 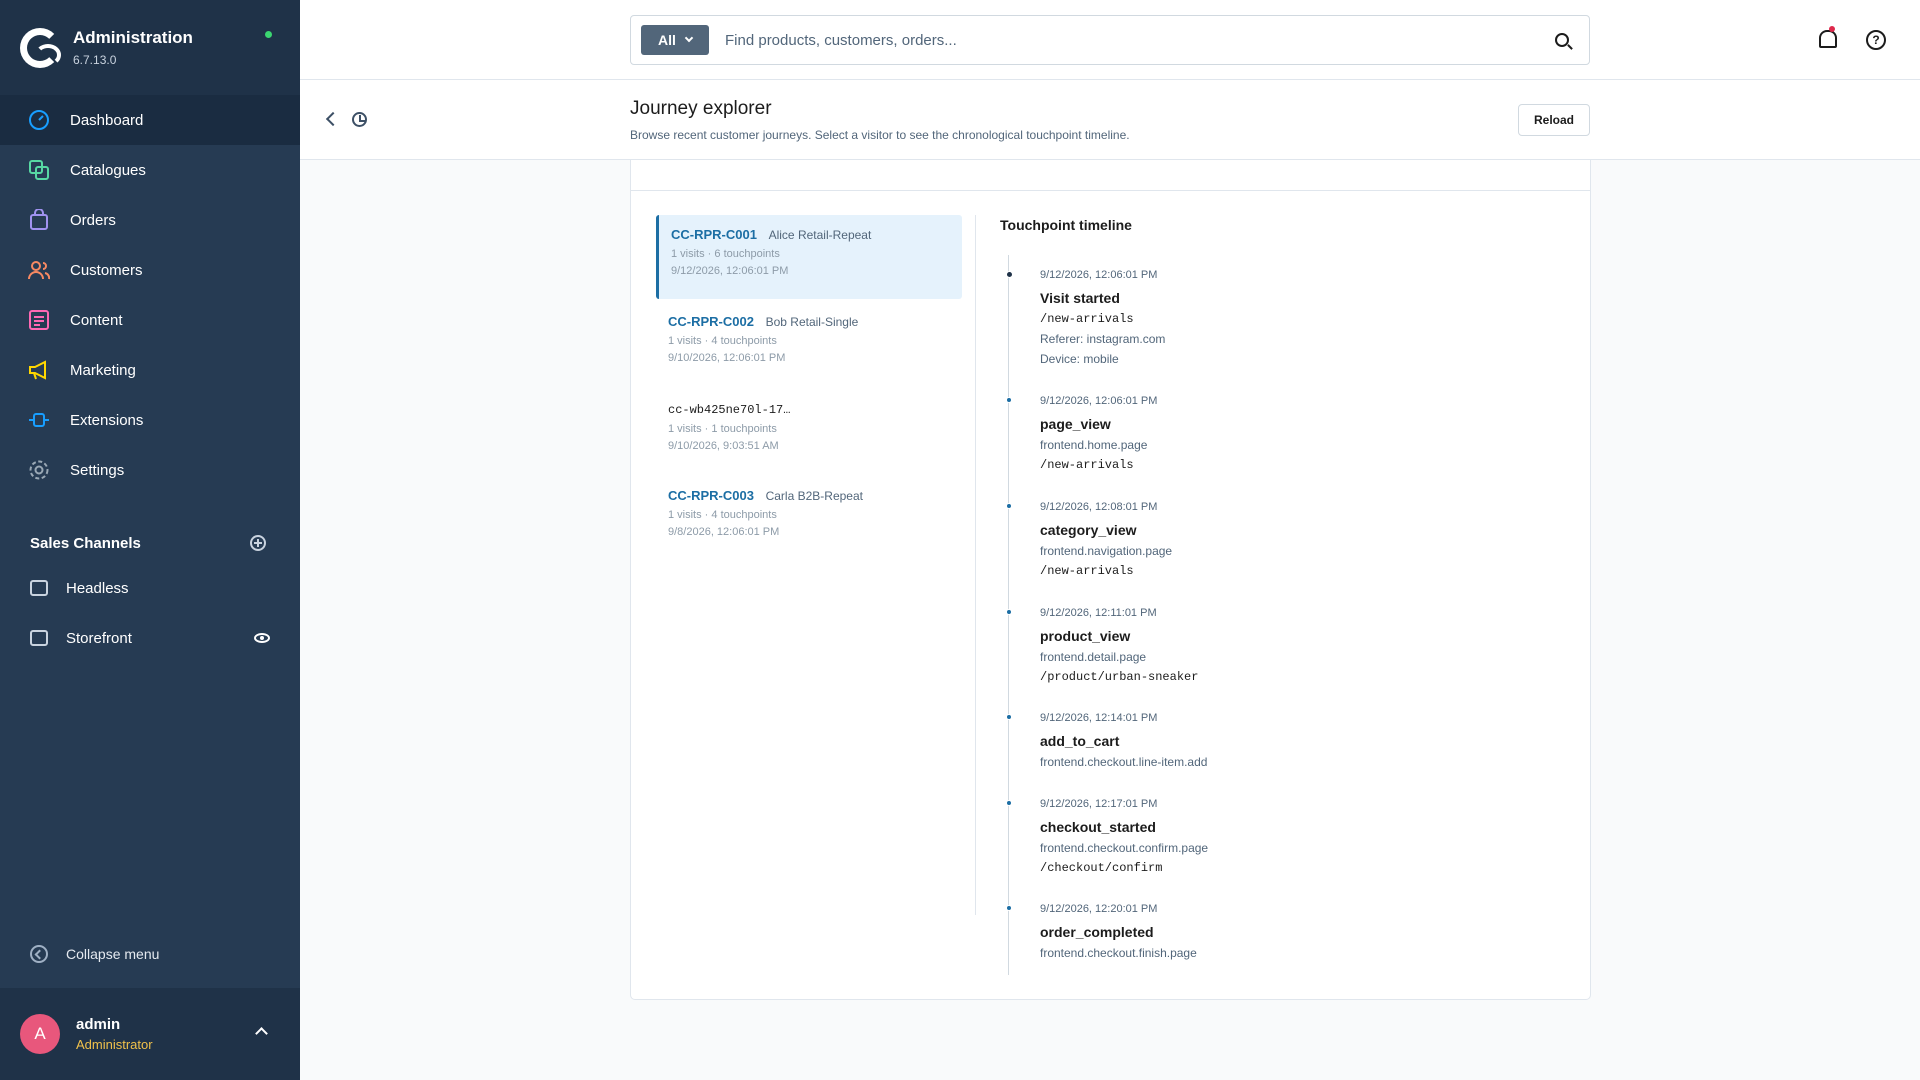 What do you see at coordinates (1098, 613) in the screenshot?
I see `touchpoint-time: 9/12/2026, 12:11:01 PM` at bounding box center [1098, 613].